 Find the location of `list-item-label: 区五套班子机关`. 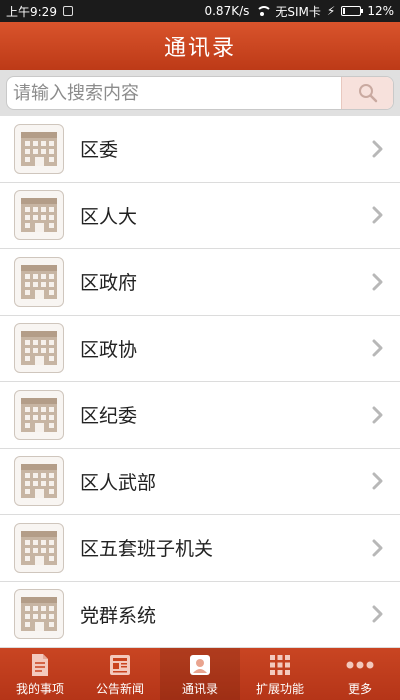

list-item-label: 区五套班子机关 is located at coordinates (147, 549).